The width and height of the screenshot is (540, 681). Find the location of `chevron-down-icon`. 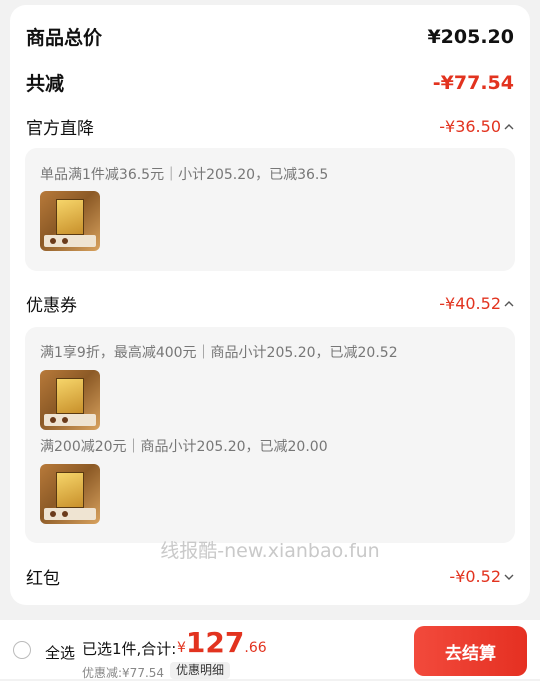

chevron-down-icon is located at coordinates (509, 577).